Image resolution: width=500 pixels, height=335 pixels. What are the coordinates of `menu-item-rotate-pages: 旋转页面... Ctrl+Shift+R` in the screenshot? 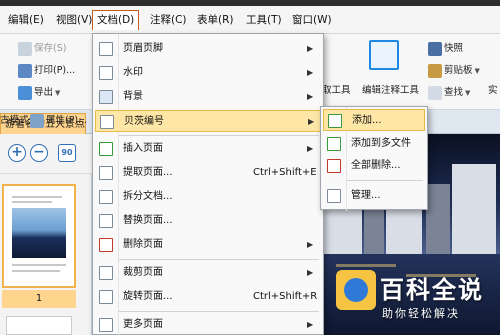 It's located at (208, 297).